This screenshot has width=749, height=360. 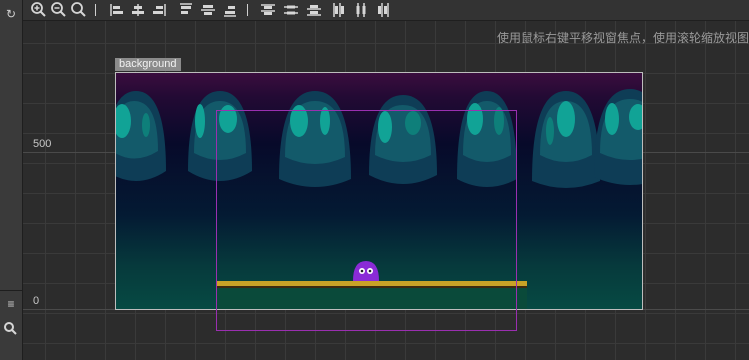 I want to click on search-icon, so click(x=11, y=328).